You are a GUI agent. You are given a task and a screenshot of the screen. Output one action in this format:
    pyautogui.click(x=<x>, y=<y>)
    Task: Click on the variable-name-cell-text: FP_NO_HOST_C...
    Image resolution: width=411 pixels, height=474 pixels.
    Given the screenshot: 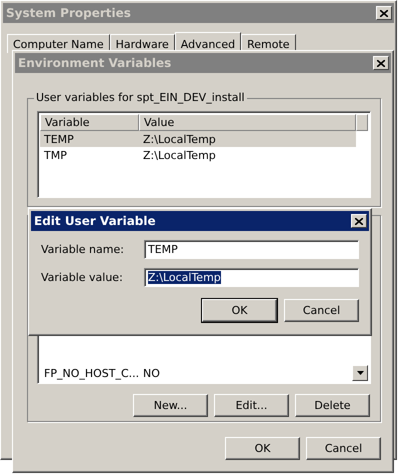 What is the action you would take?
    pyautogui.click(x=91, y=373)
    